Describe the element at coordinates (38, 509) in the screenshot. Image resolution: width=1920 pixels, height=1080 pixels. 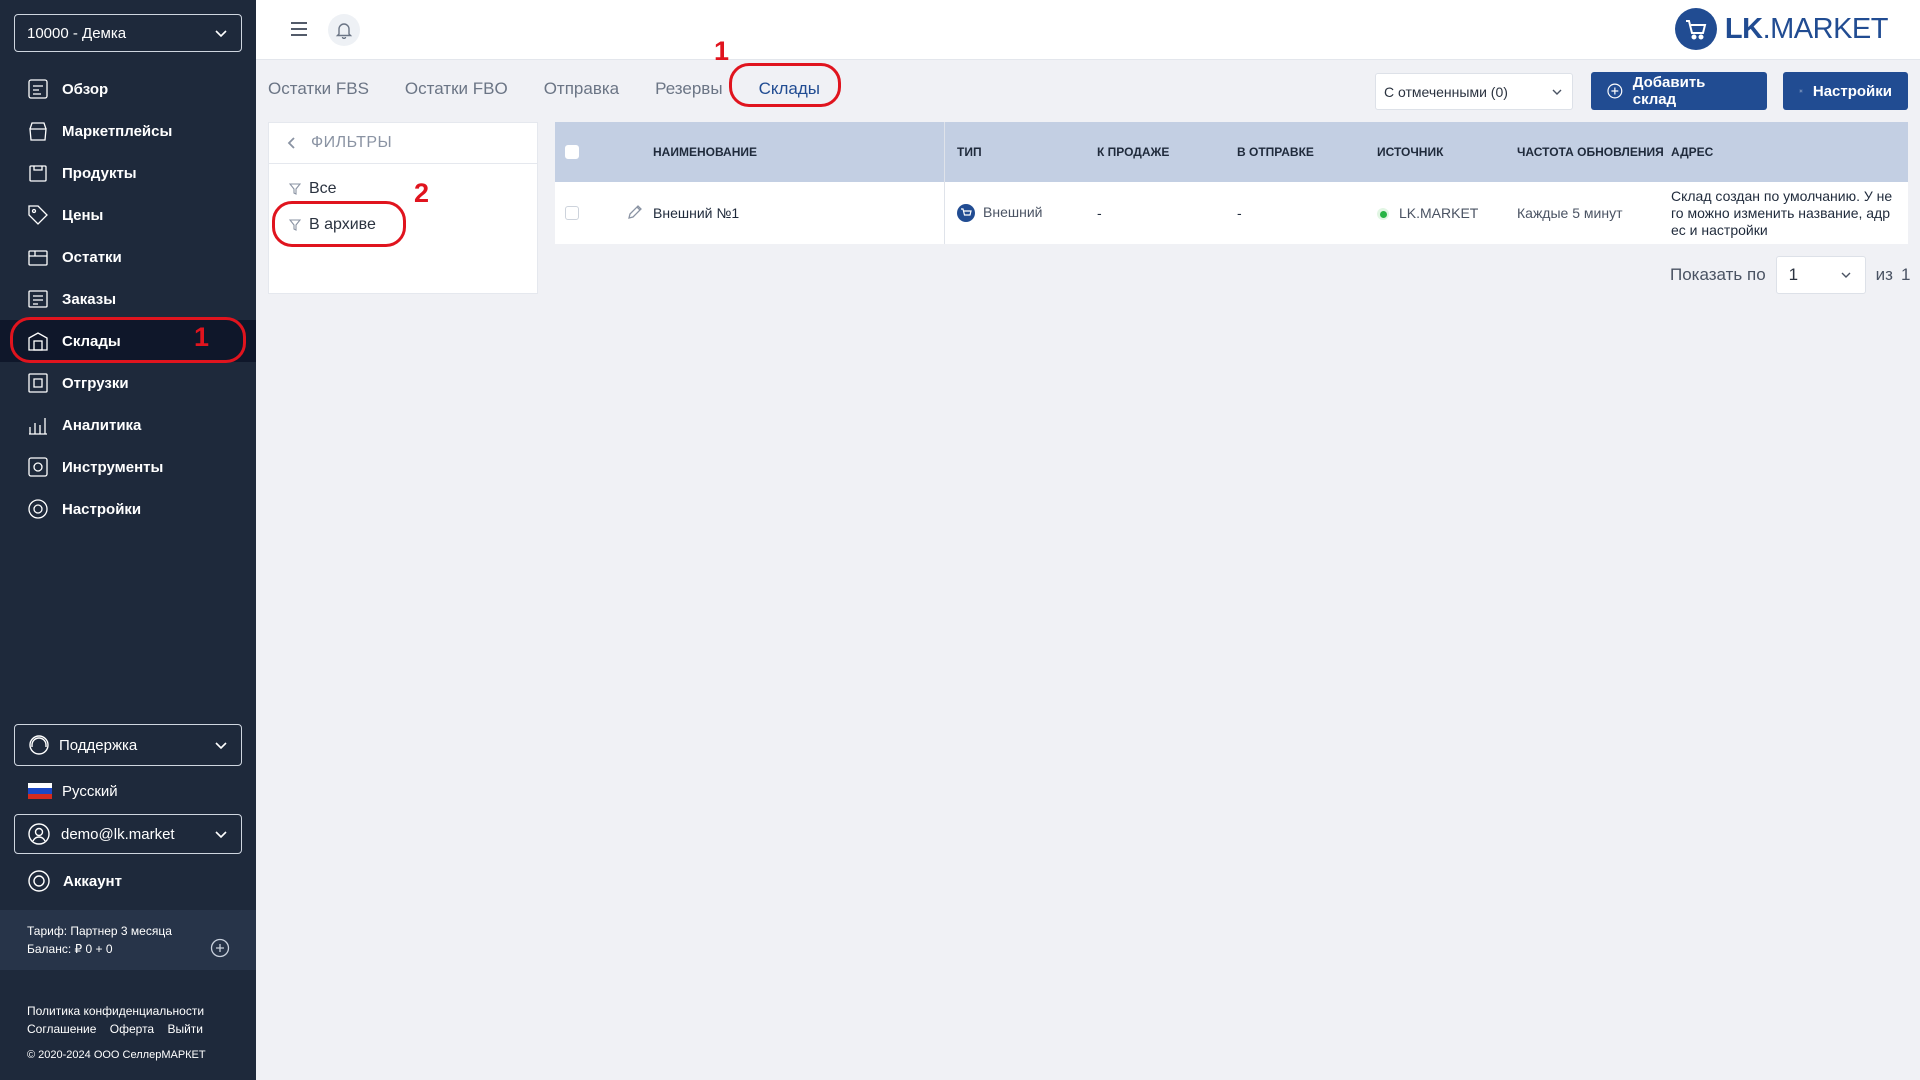
I see `settings-icon` at that location.